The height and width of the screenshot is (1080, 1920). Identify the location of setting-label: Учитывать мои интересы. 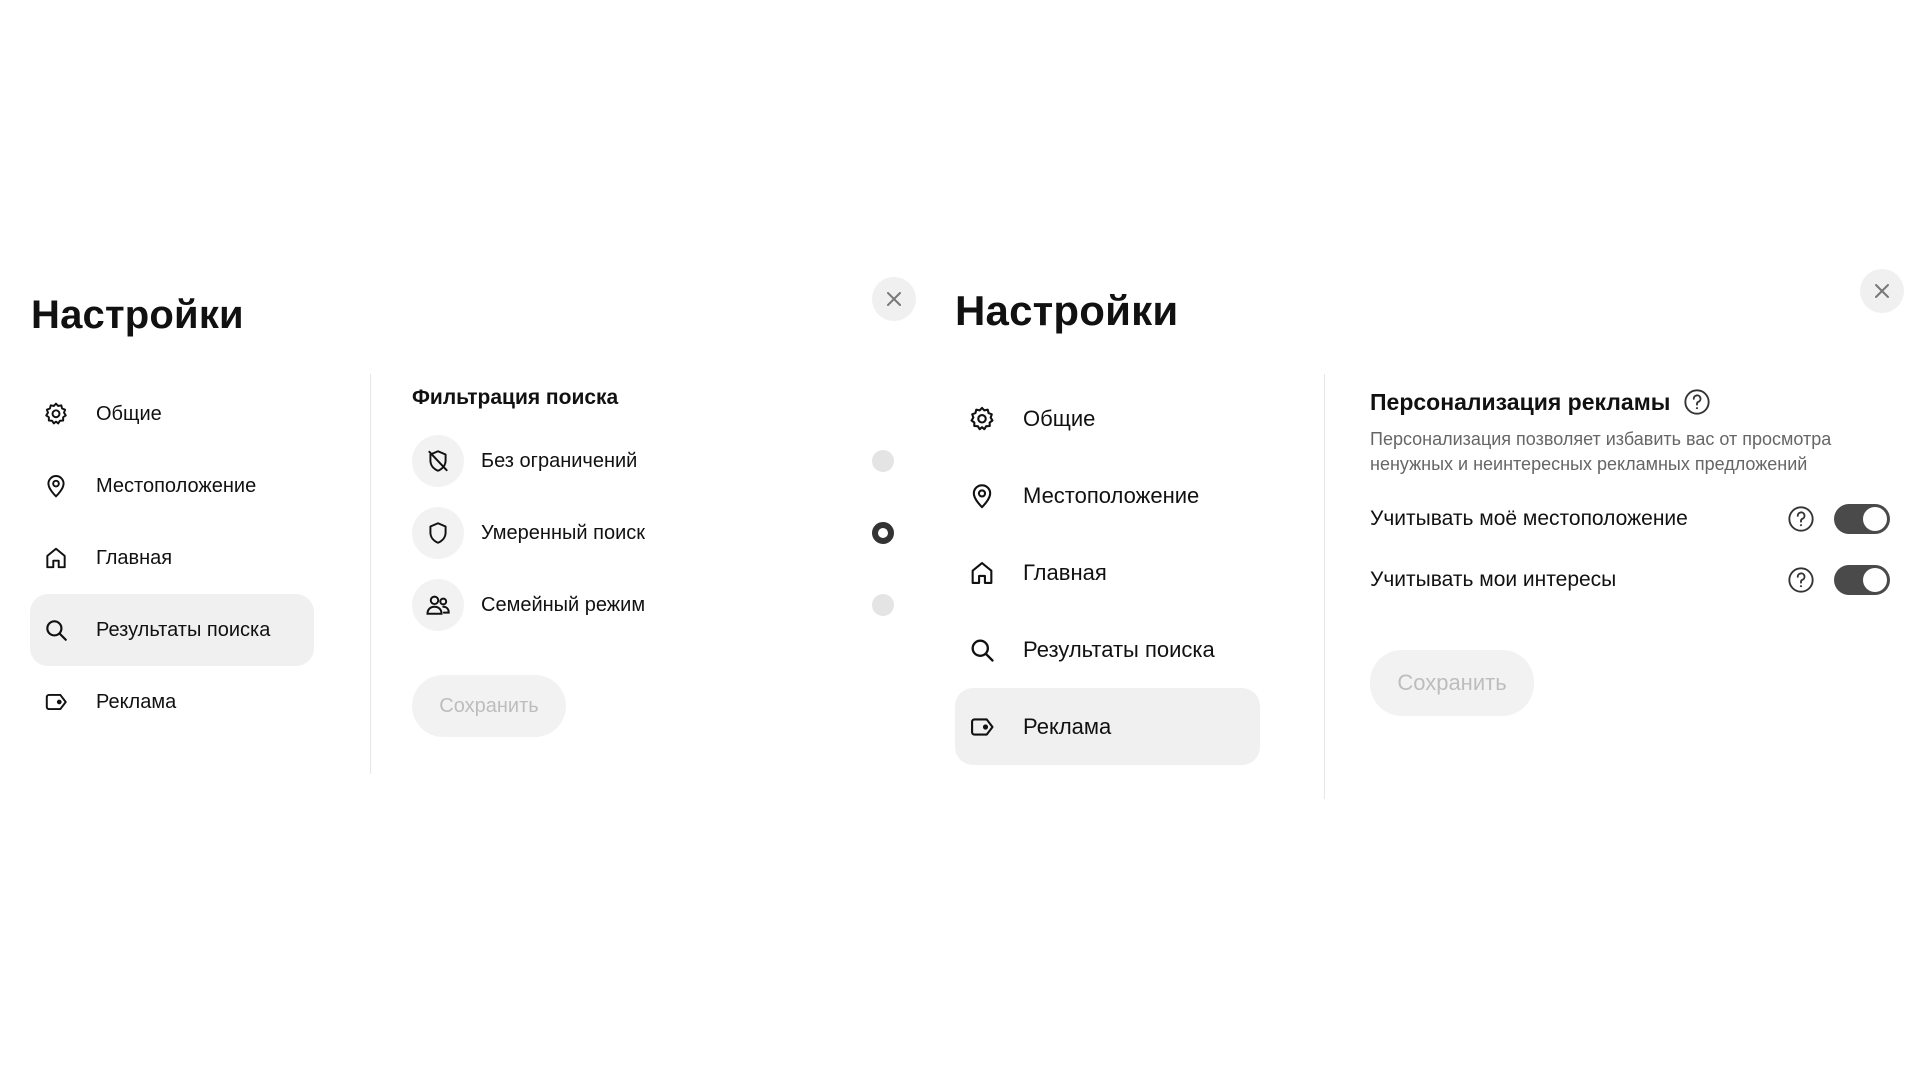
(1493, 579).